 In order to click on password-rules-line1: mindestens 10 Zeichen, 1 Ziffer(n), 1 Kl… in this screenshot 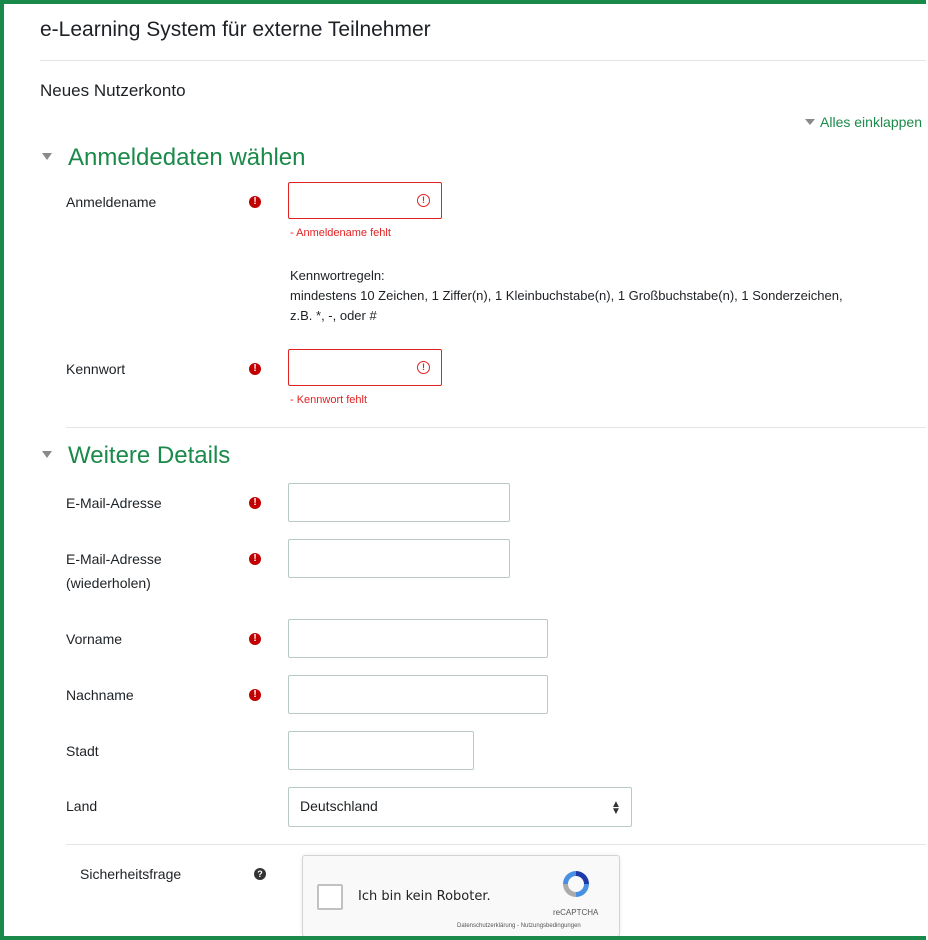, I will do `click(566, 295)`.